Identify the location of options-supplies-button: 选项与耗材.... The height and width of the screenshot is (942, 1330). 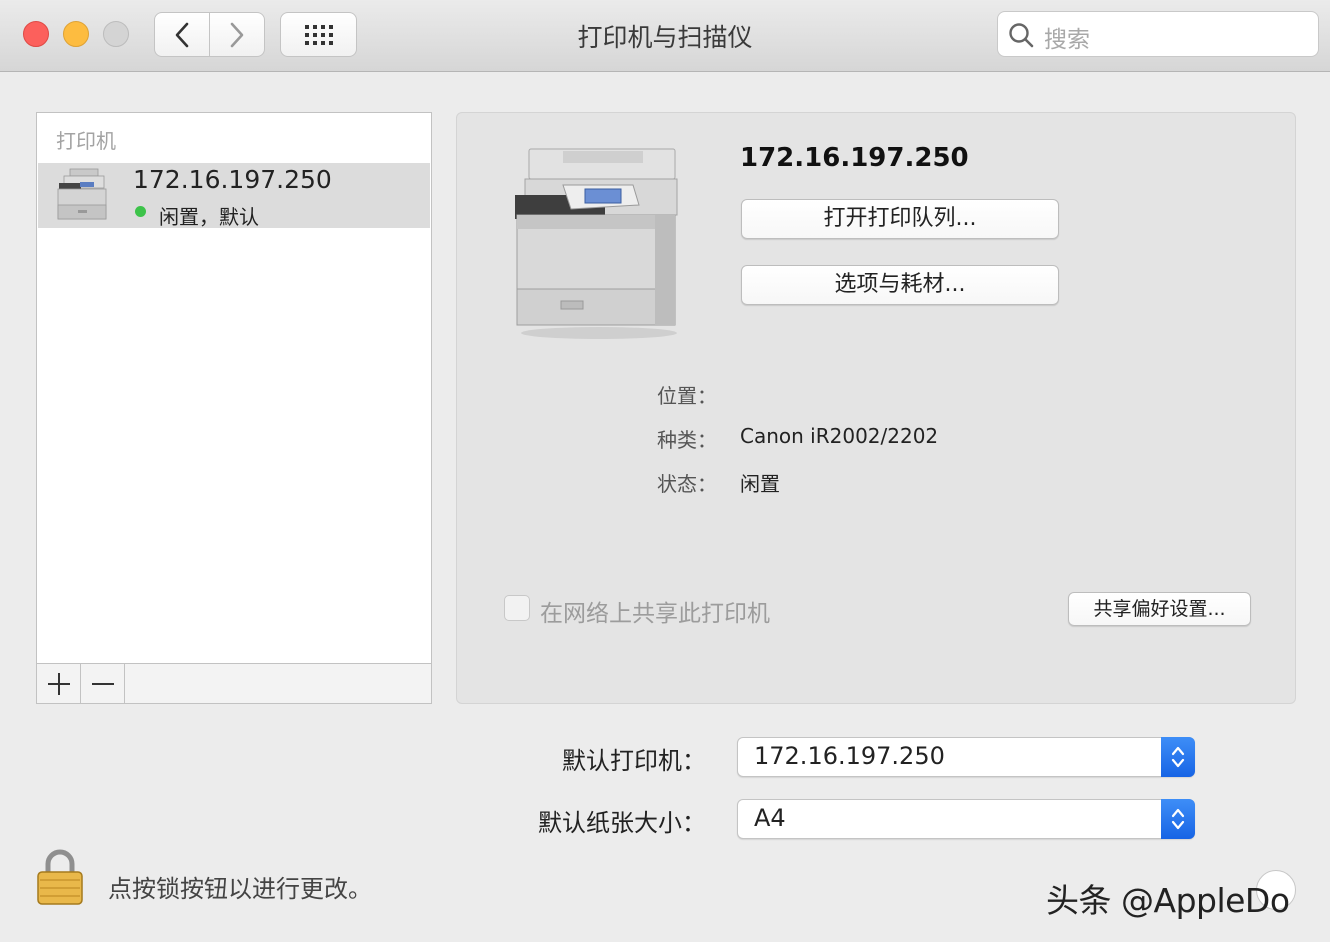
(900, 285).